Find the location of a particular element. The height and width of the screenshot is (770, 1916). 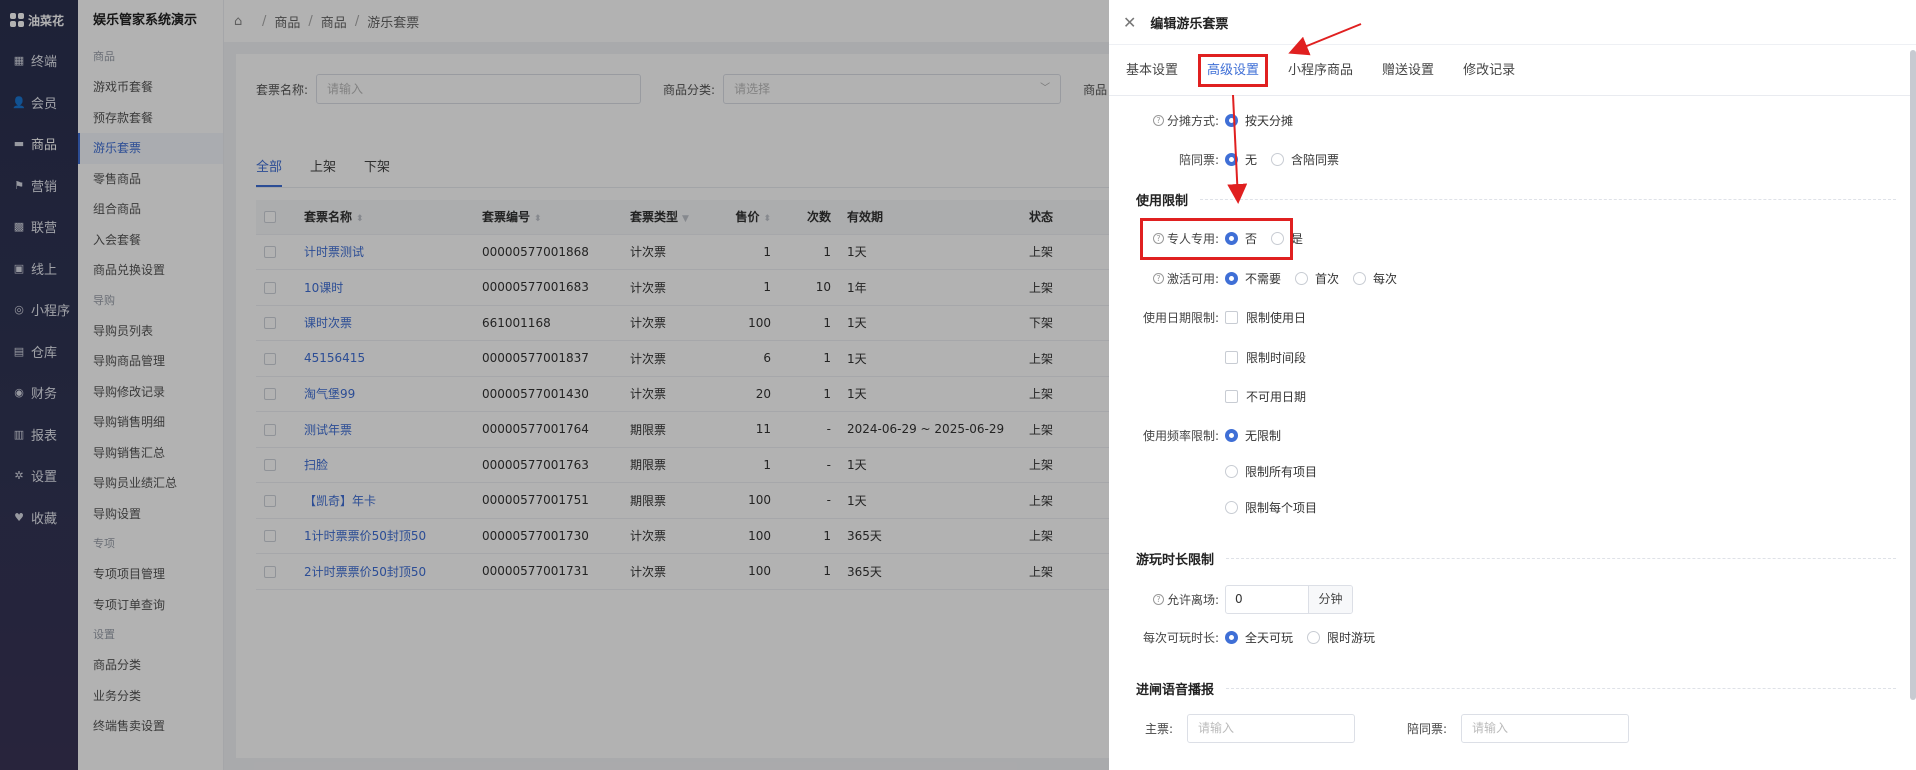

companion-row: 陪同票: 无 含陪同票 is located at coordinates (1231, 159).